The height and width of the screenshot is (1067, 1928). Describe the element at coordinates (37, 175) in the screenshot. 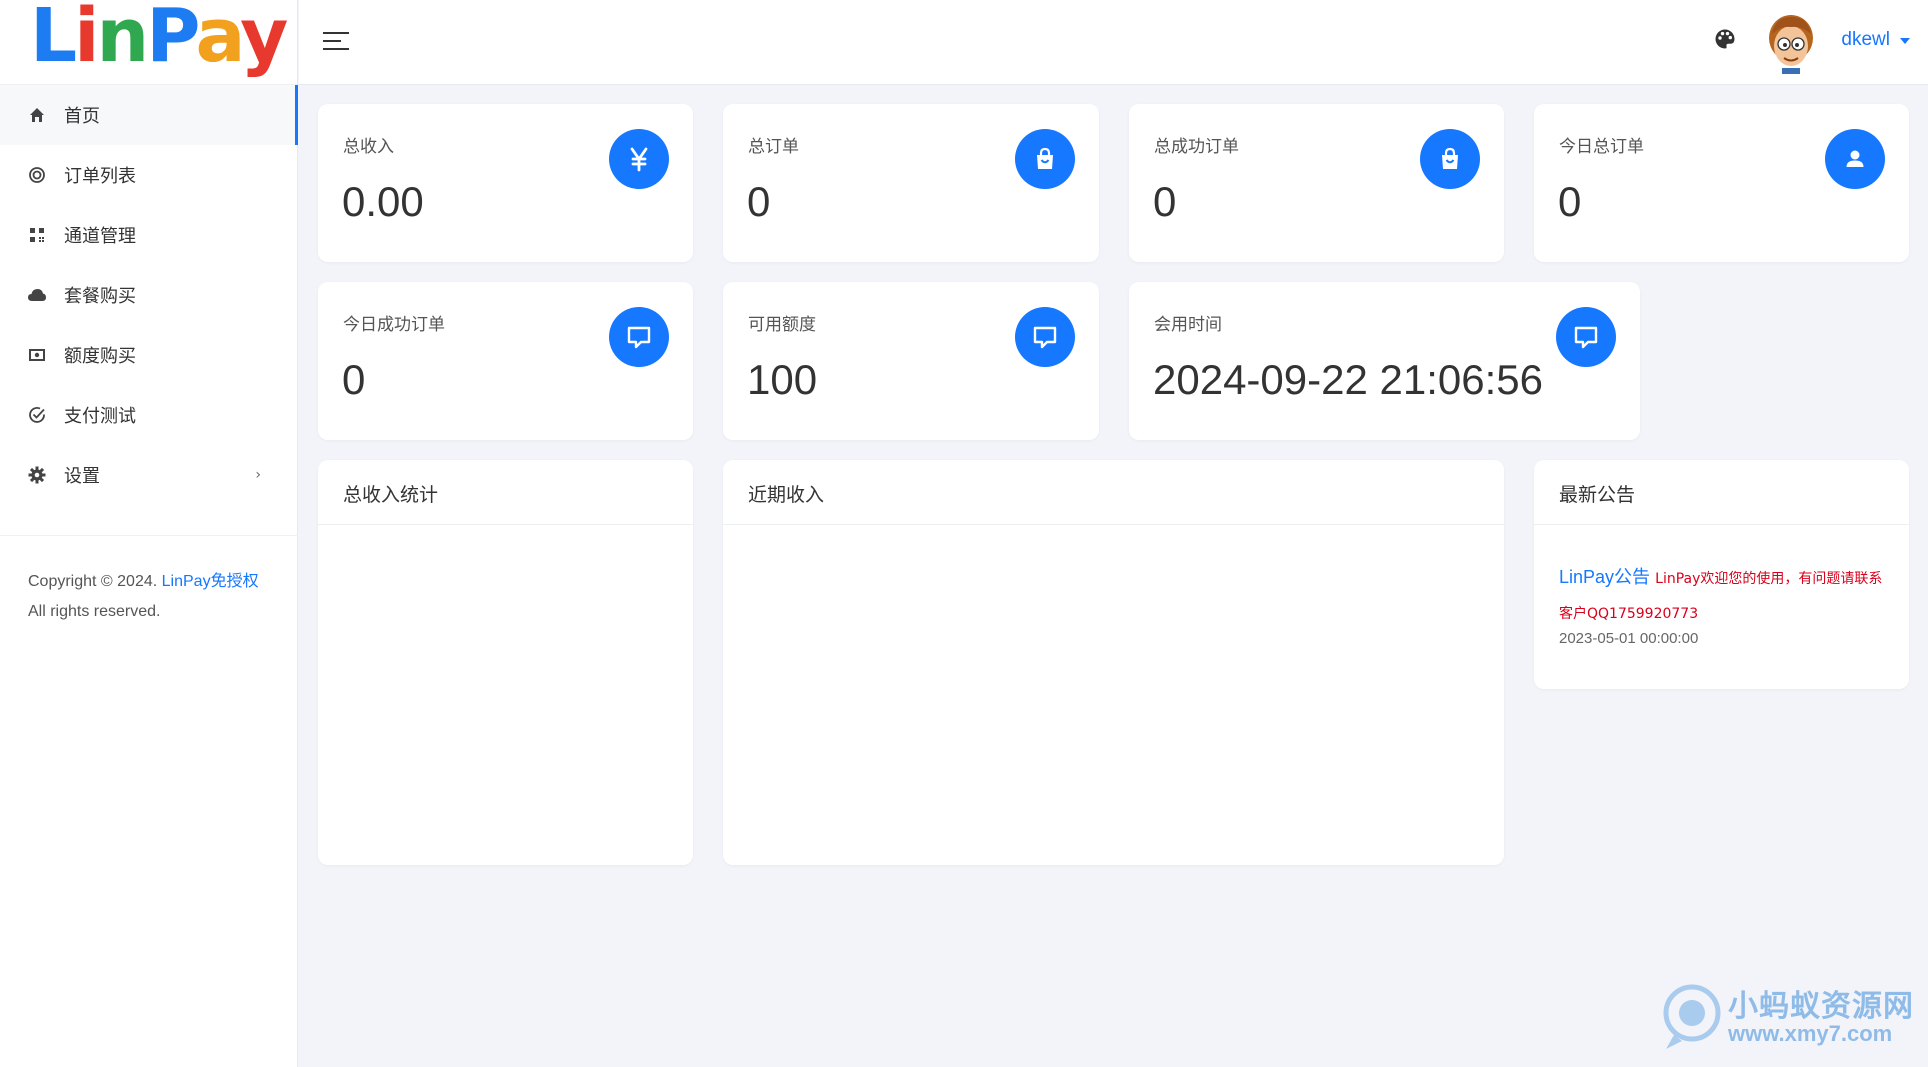

I see `circle-icon` at that location.